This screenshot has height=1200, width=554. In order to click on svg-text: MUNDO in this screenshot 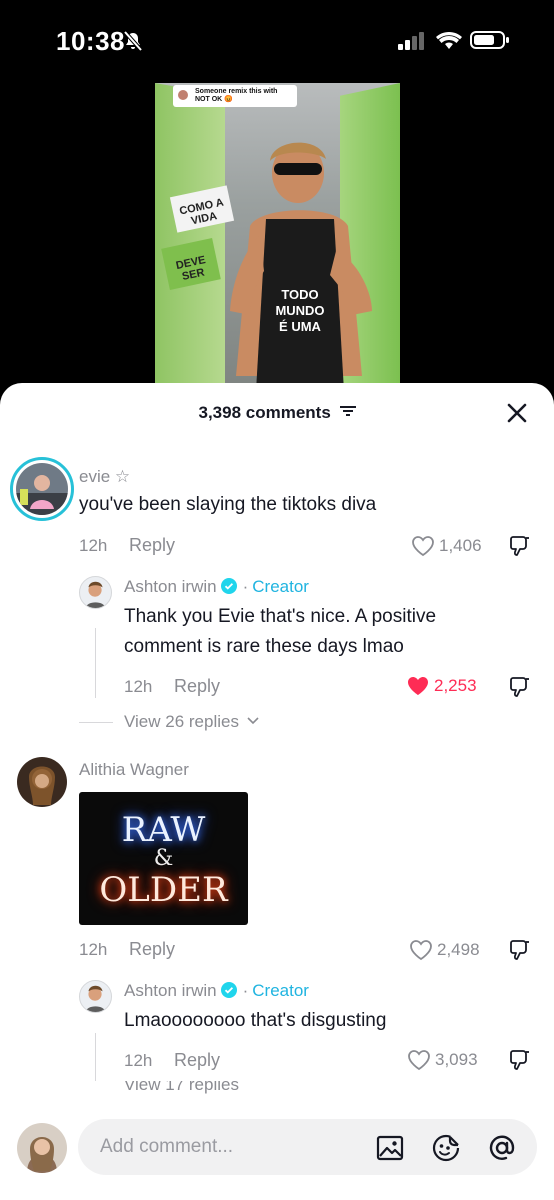, I will do `click(299, 310)`.